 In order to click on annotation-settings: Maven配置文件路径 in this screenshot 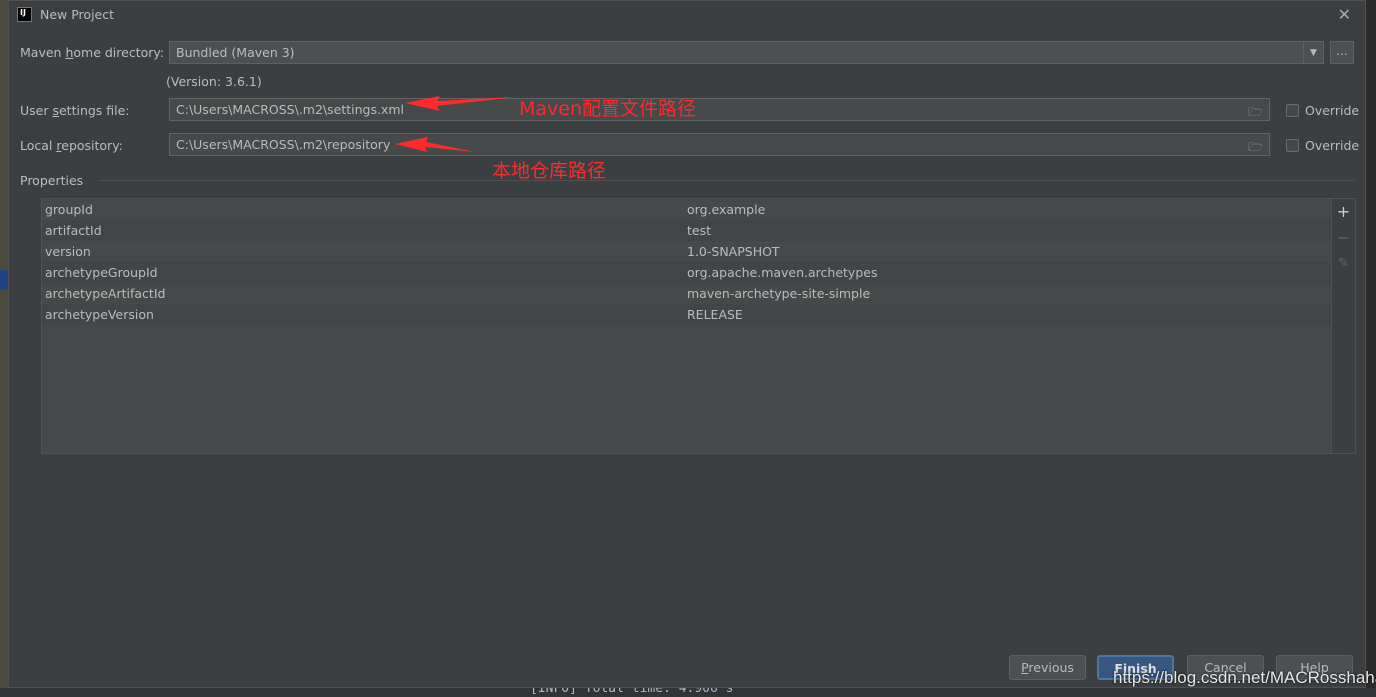, I will do `click(608, 109)`.